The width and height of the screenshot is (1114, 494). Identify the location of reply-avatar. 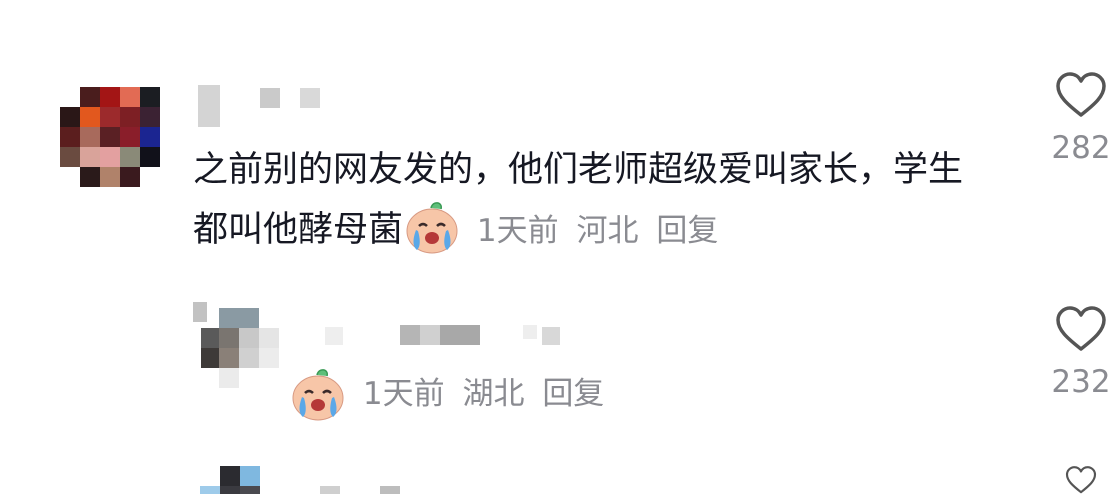
(238, 347).